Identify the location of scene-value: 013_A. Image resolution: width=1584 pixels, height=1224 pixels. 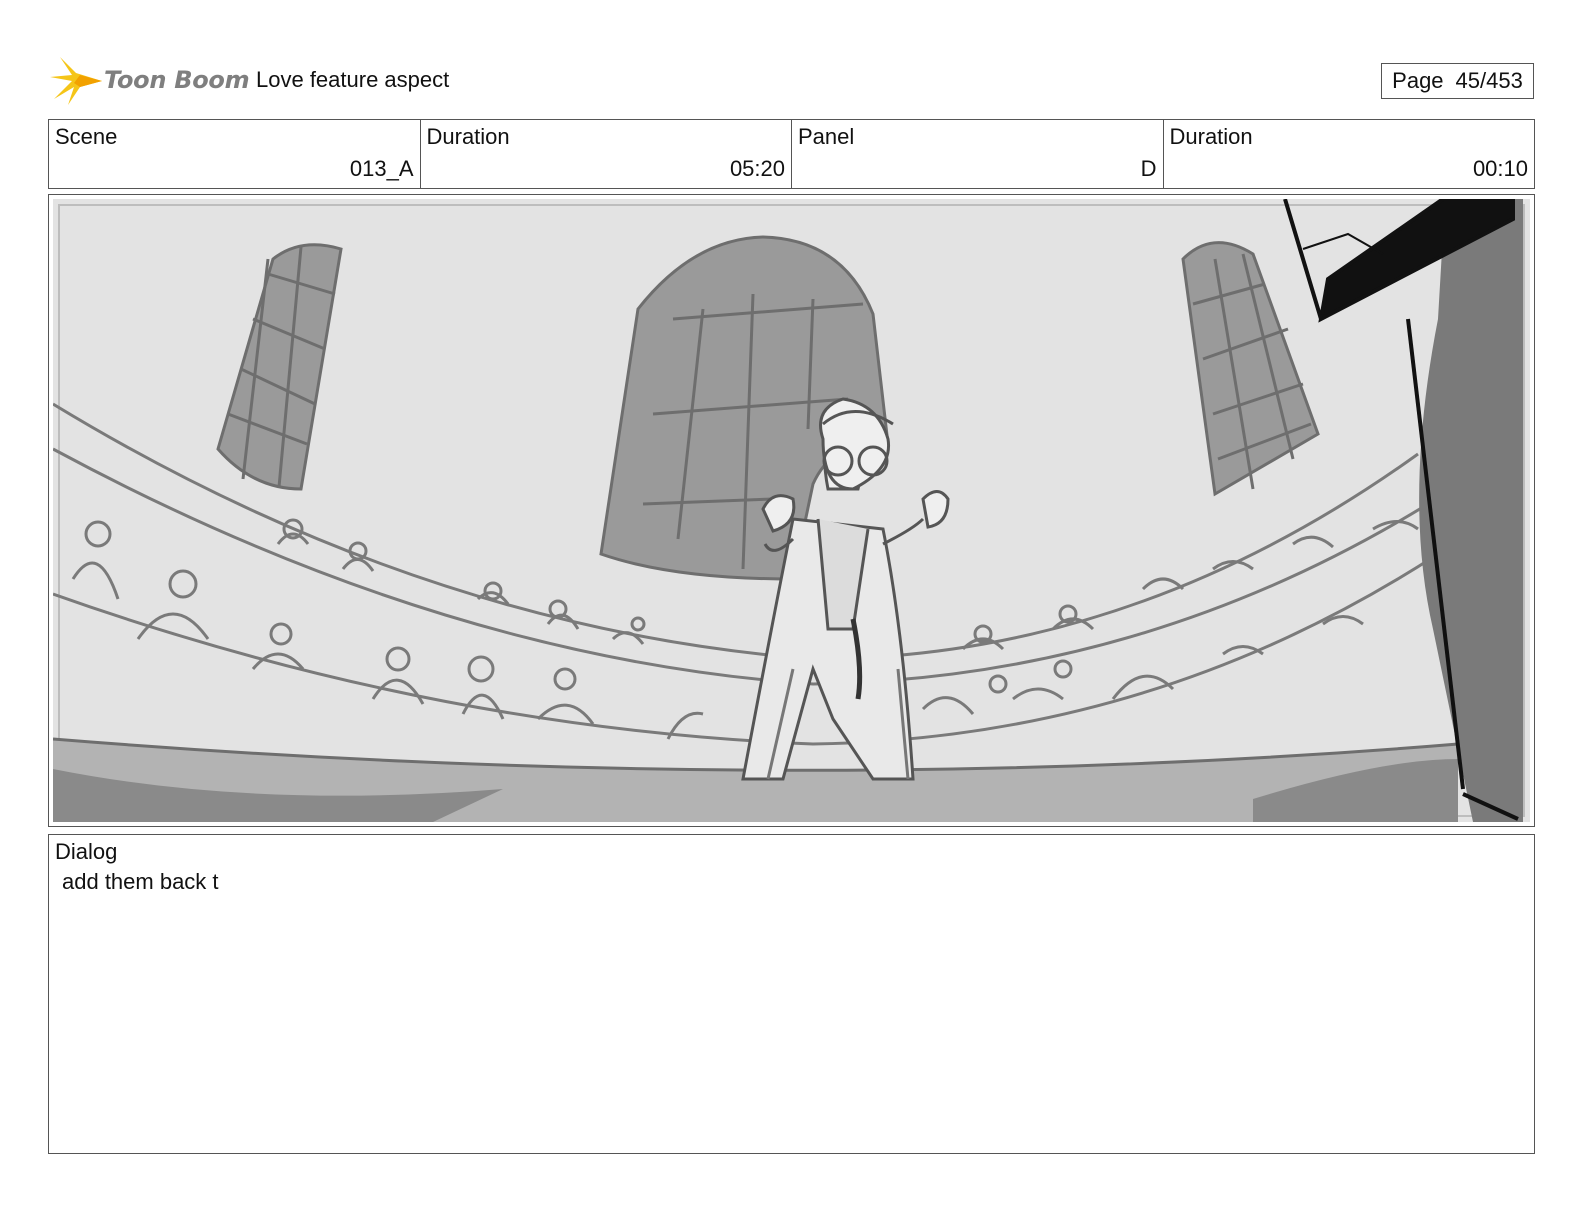
(381, 168).